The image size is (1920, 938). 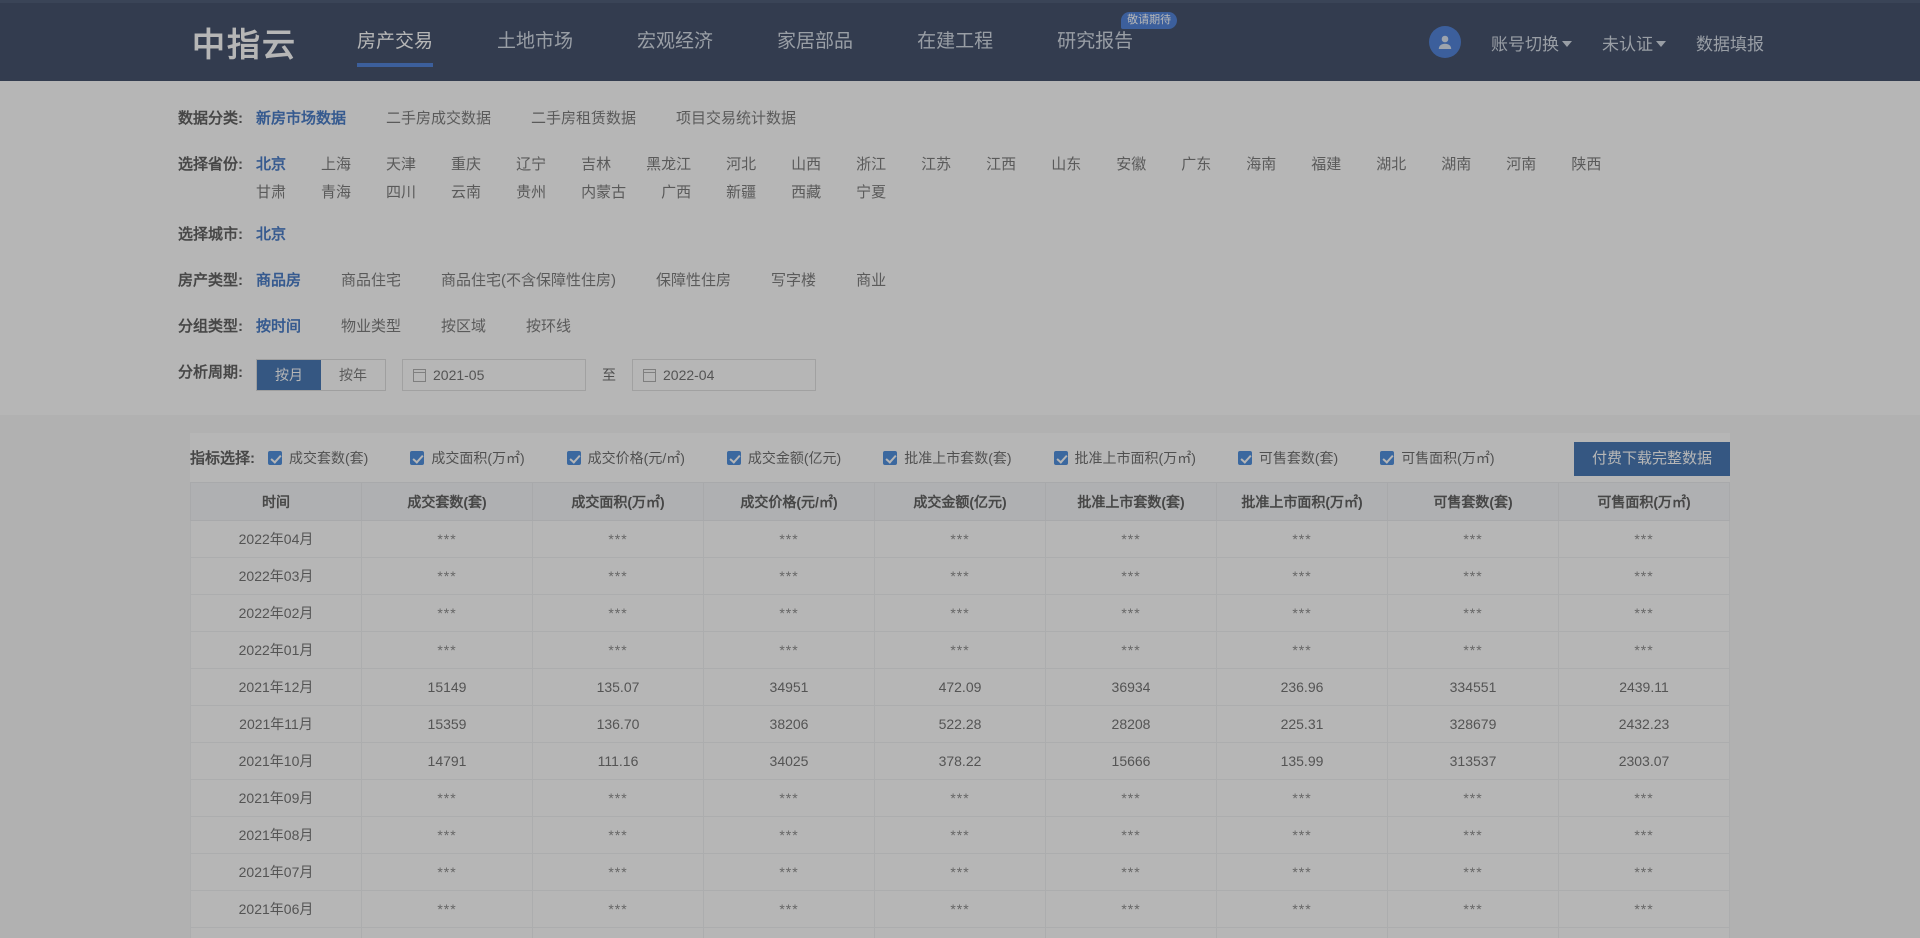 I want to click on account-switch-menu: 账号切换, so click(x=1531, y=42).